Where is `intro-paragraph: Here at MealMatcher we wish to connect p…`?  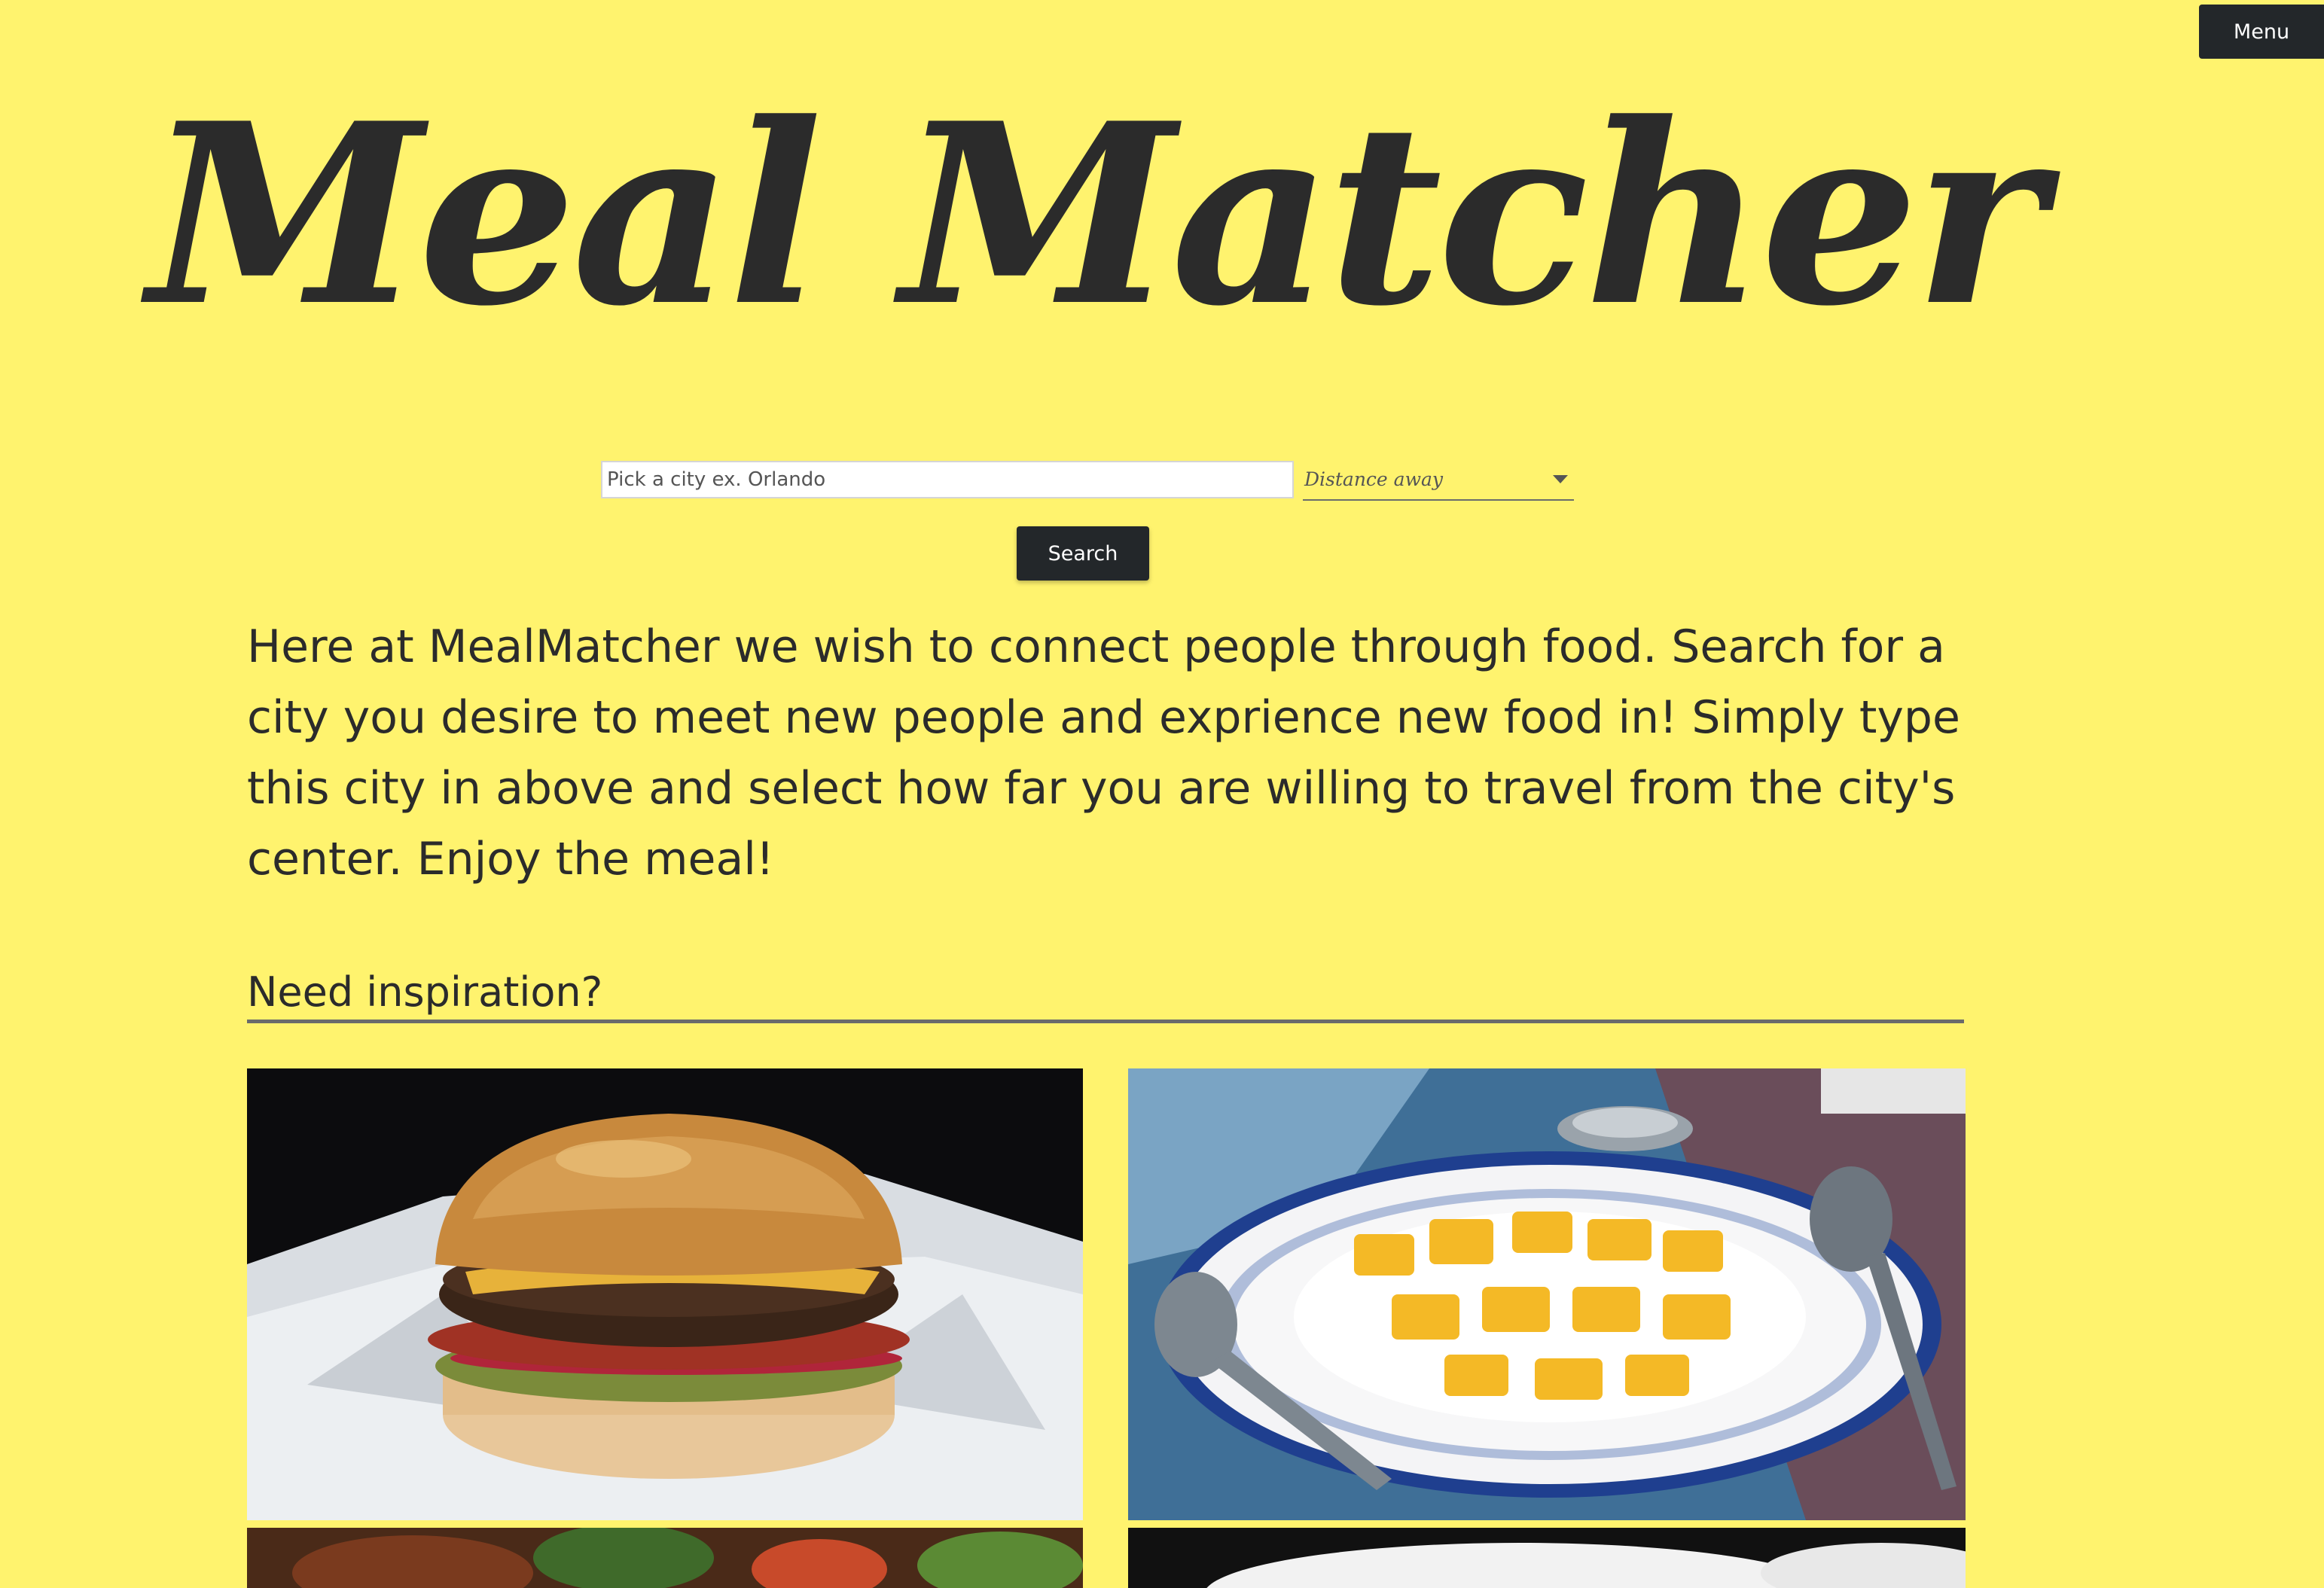 intro-paragraph: Here at MealMatcher we wish to connect p… is located at coordinates (1103, 752).